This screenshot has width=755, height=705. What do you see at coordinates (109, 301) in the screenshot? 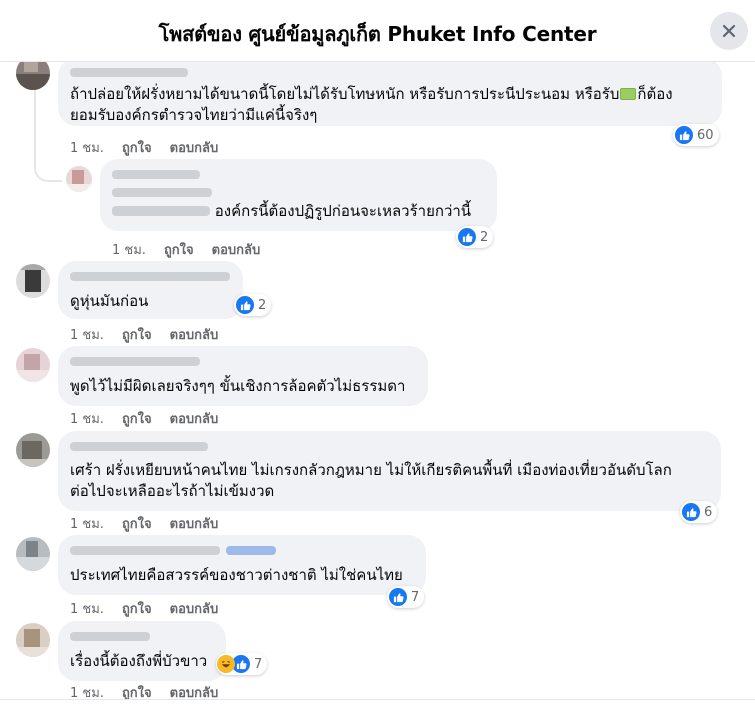
I see `comment-text: ดูหุ่นมันก่อน` at bounding box center [109, 301].